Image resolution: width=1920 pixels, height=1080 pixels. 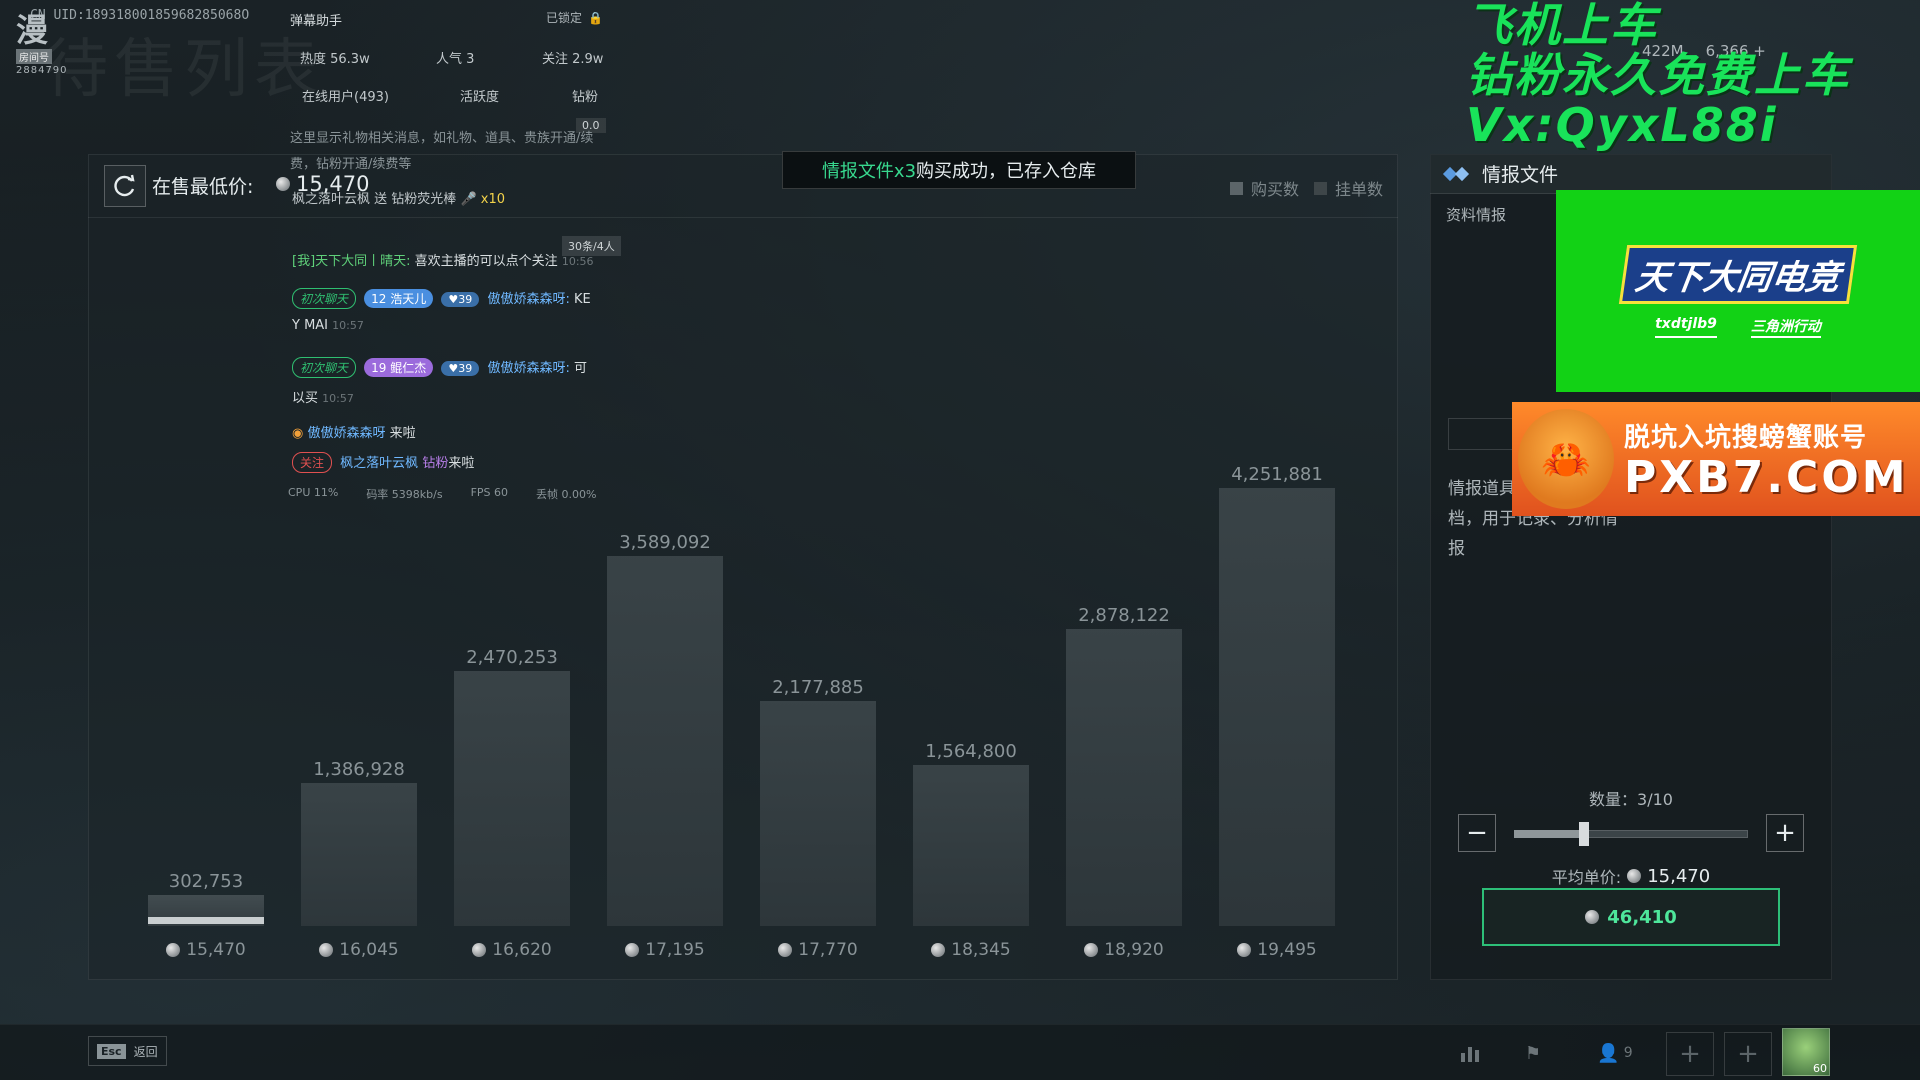 What do you see at coordinates (1738, 274) in the screenshot?
I see `team-banner-title: 天下大同电竞` at bounding box center [1738, 274].